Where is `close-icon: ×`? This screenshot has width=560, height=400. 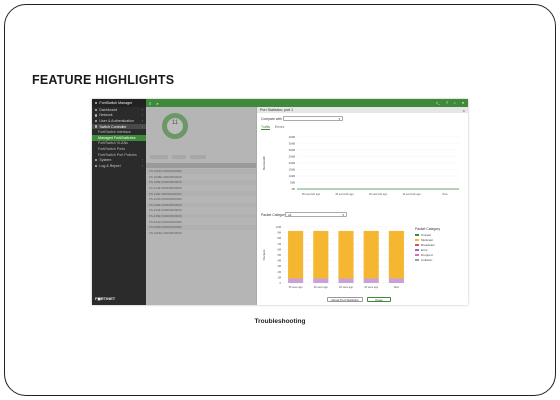
close-icon: × is located at coordinates (464, 110).